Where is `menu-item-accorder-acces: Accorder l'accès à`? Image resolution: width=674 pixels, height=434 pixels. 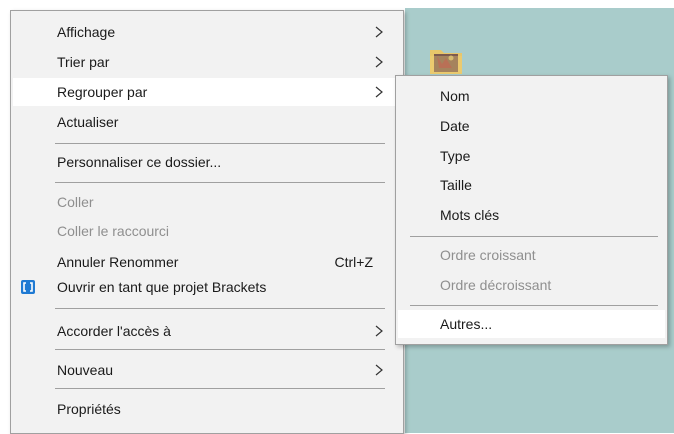 menu-item-accorder-acces: Accorder l'accès à is located at coordinates (206, 331).